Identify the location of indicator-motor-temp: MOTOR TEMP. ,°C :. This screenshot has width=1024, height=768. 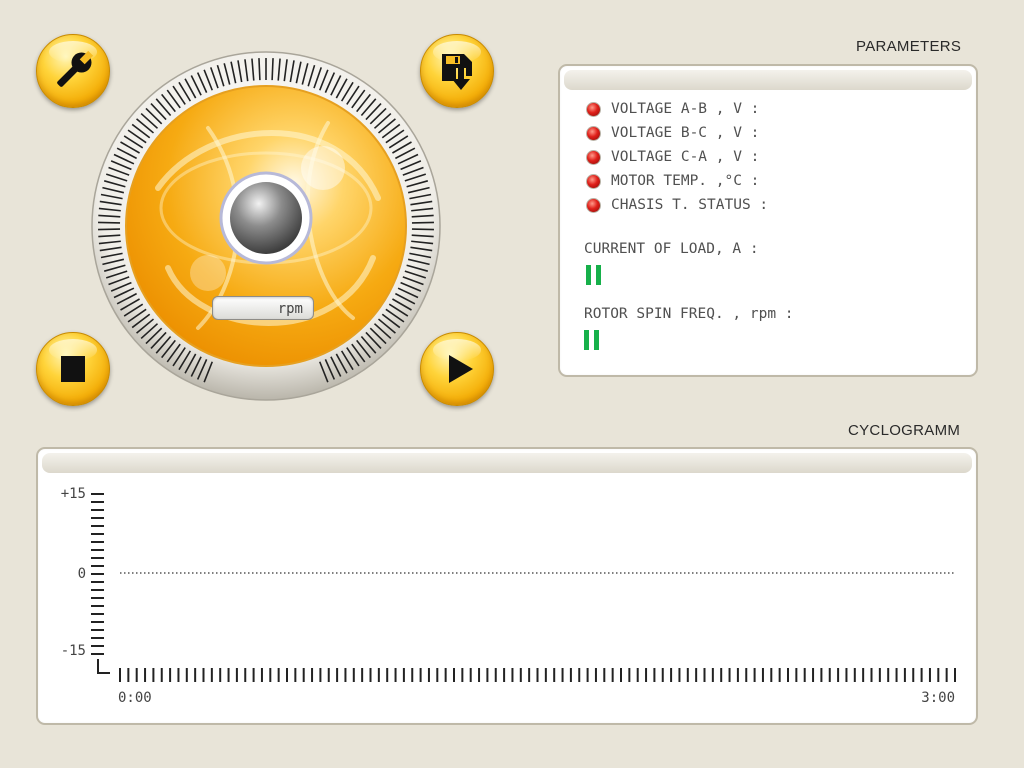
(672, 181).